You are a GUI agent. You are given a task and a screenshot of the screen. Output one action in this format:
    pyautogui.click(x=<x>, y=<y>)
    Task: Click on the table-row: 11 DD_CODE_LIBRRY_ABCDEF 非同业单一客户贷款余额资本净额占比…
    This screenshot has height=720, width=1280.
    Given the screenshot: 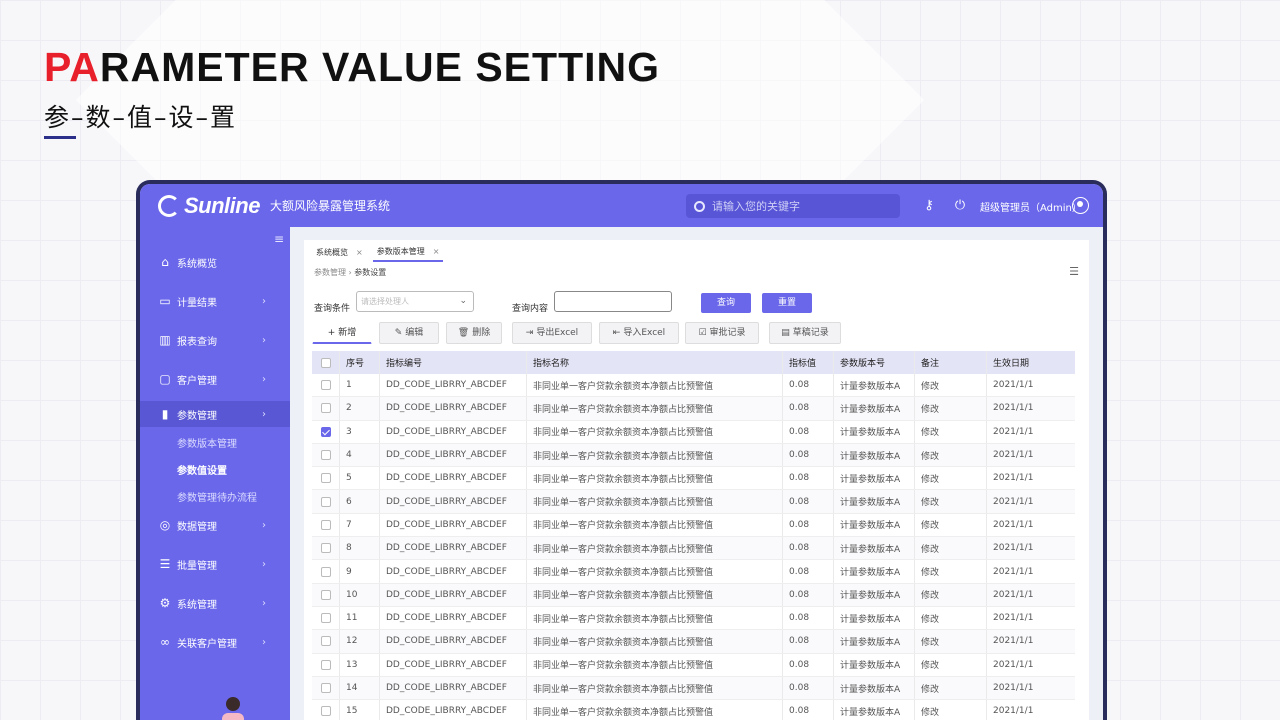 What is the action you would take?
    pyautogui.click(x=693, y=618)
    